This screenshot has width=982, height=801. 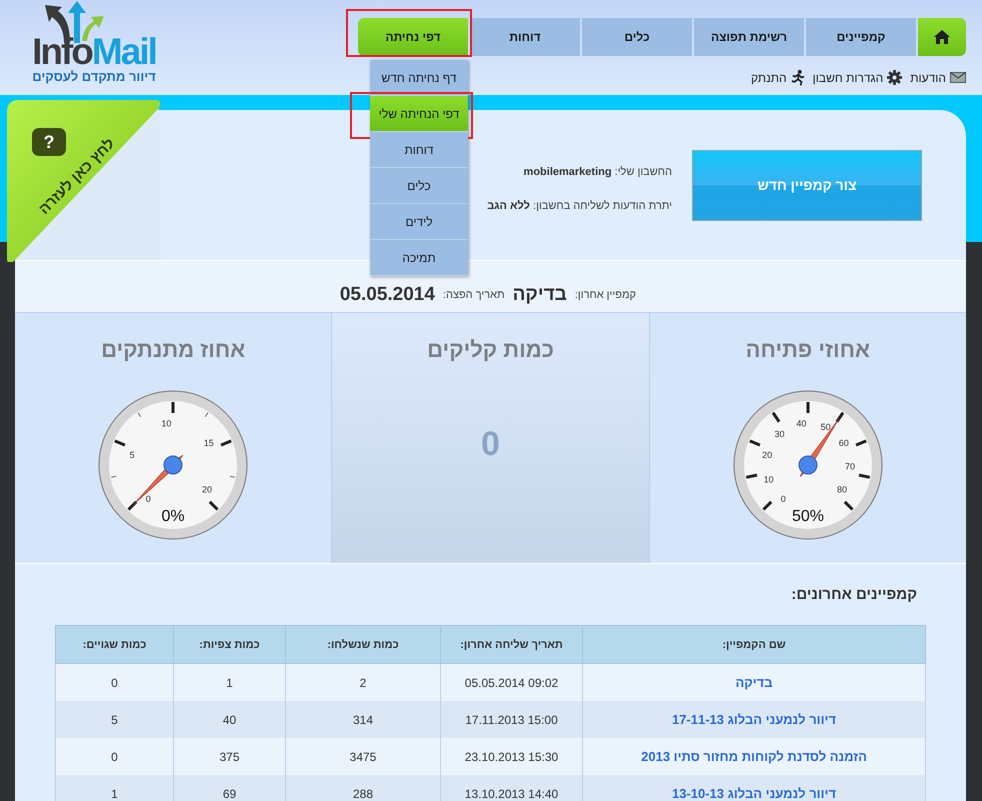 I want to click on message-balance-text: יתרת הודעות לשליחה בחשבון: ללא הגב, so click(x=579, y=206).